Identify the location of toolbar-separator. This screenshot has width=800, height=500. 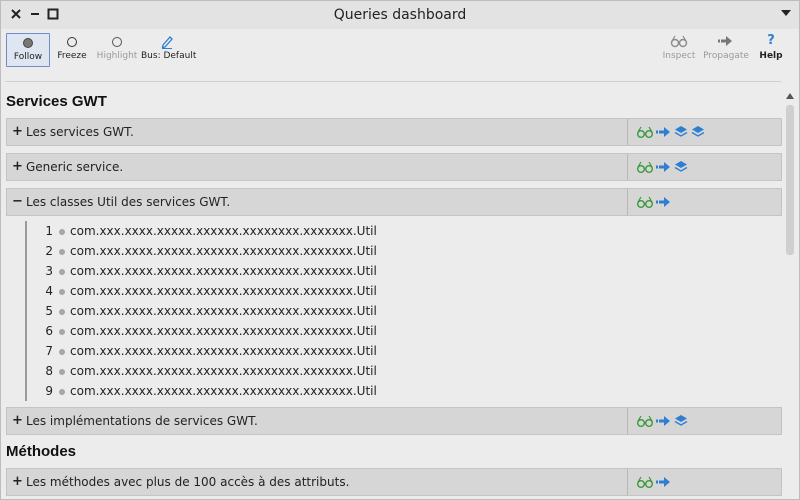
(393, 81).